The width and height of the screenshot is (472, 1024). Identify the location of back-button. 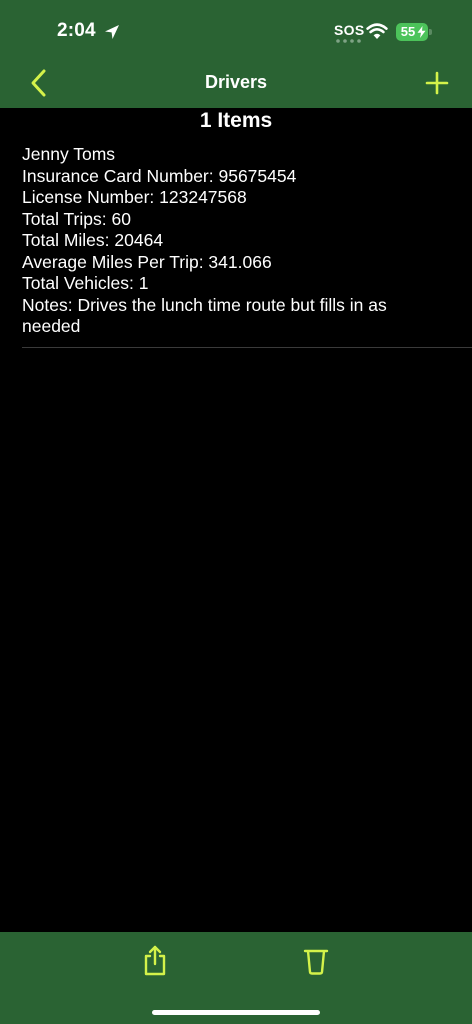
(40, 83).